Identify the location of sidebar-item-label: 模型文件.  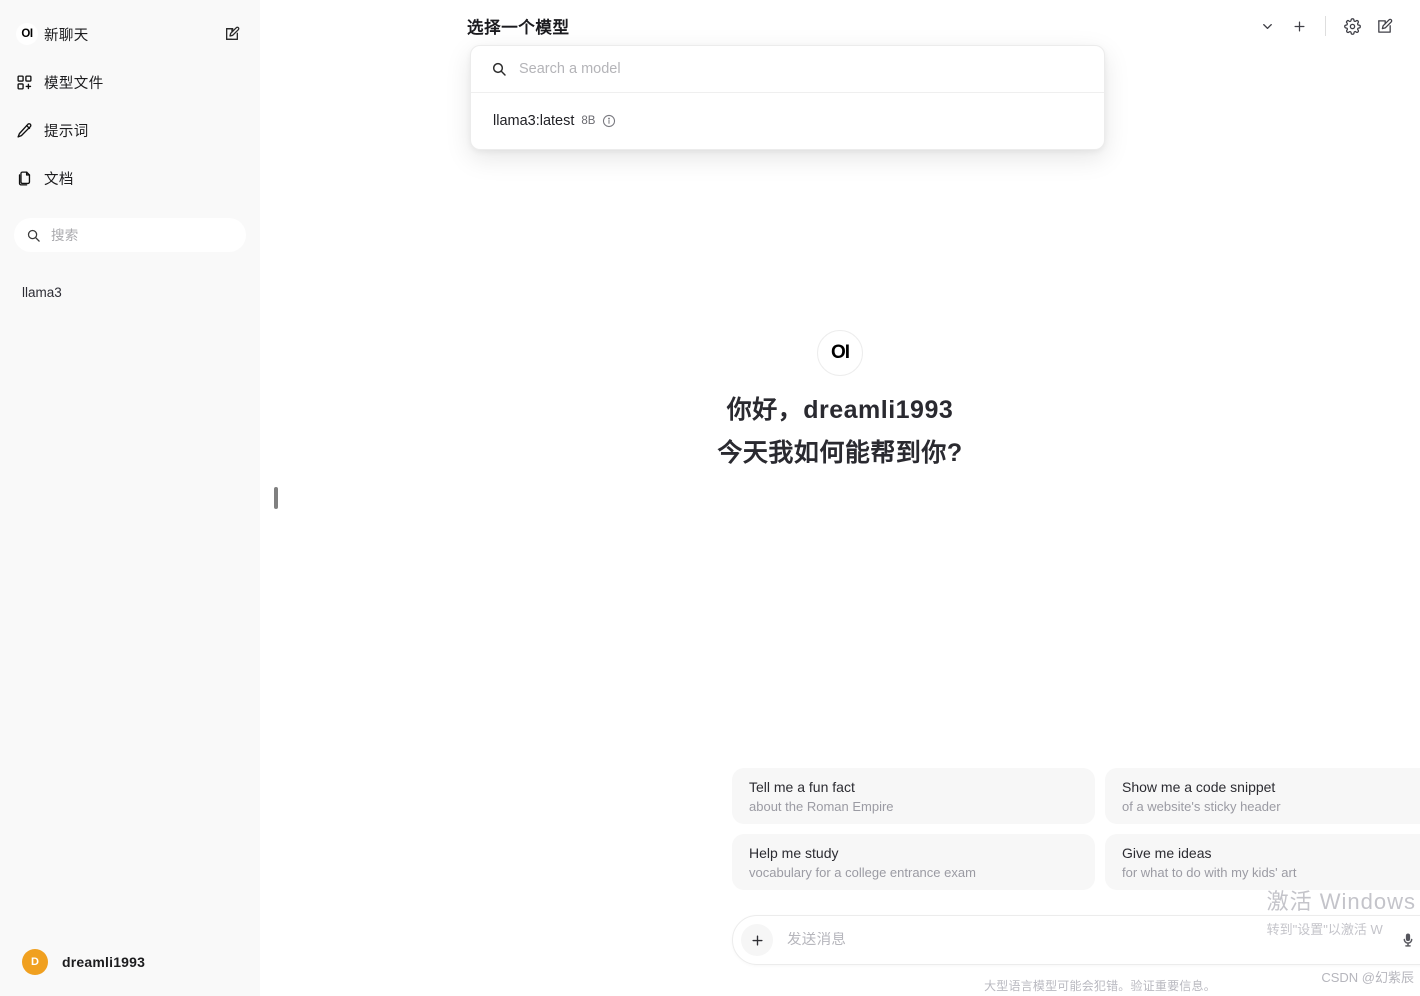
(74, 83).